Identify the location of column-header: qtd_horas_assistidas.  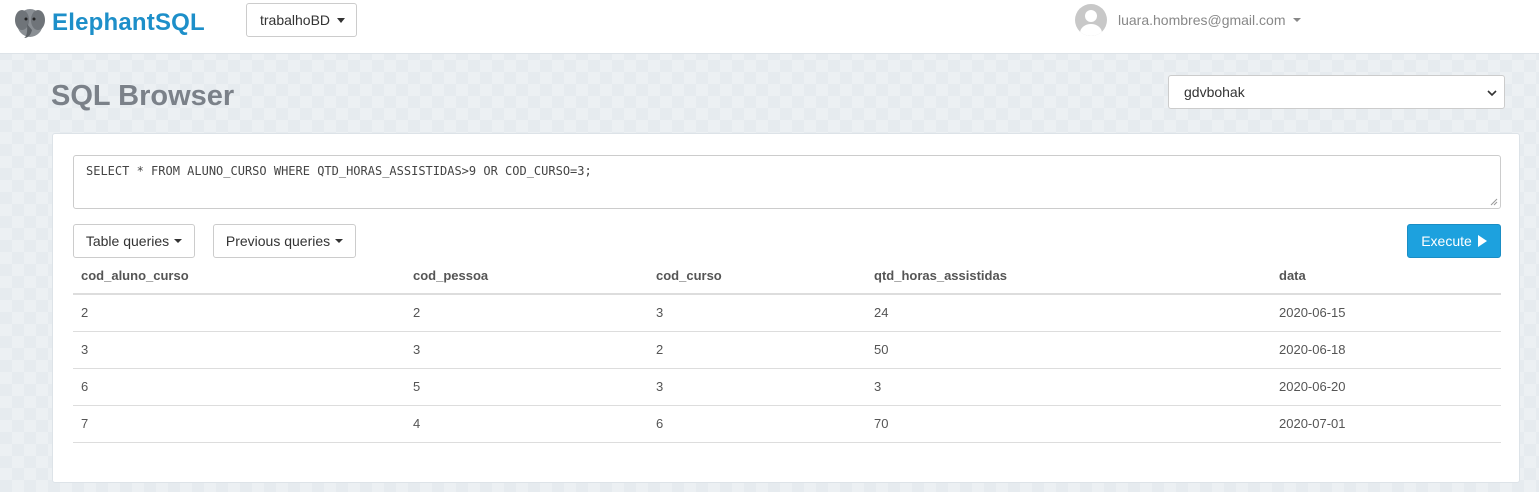
(1068, 276).